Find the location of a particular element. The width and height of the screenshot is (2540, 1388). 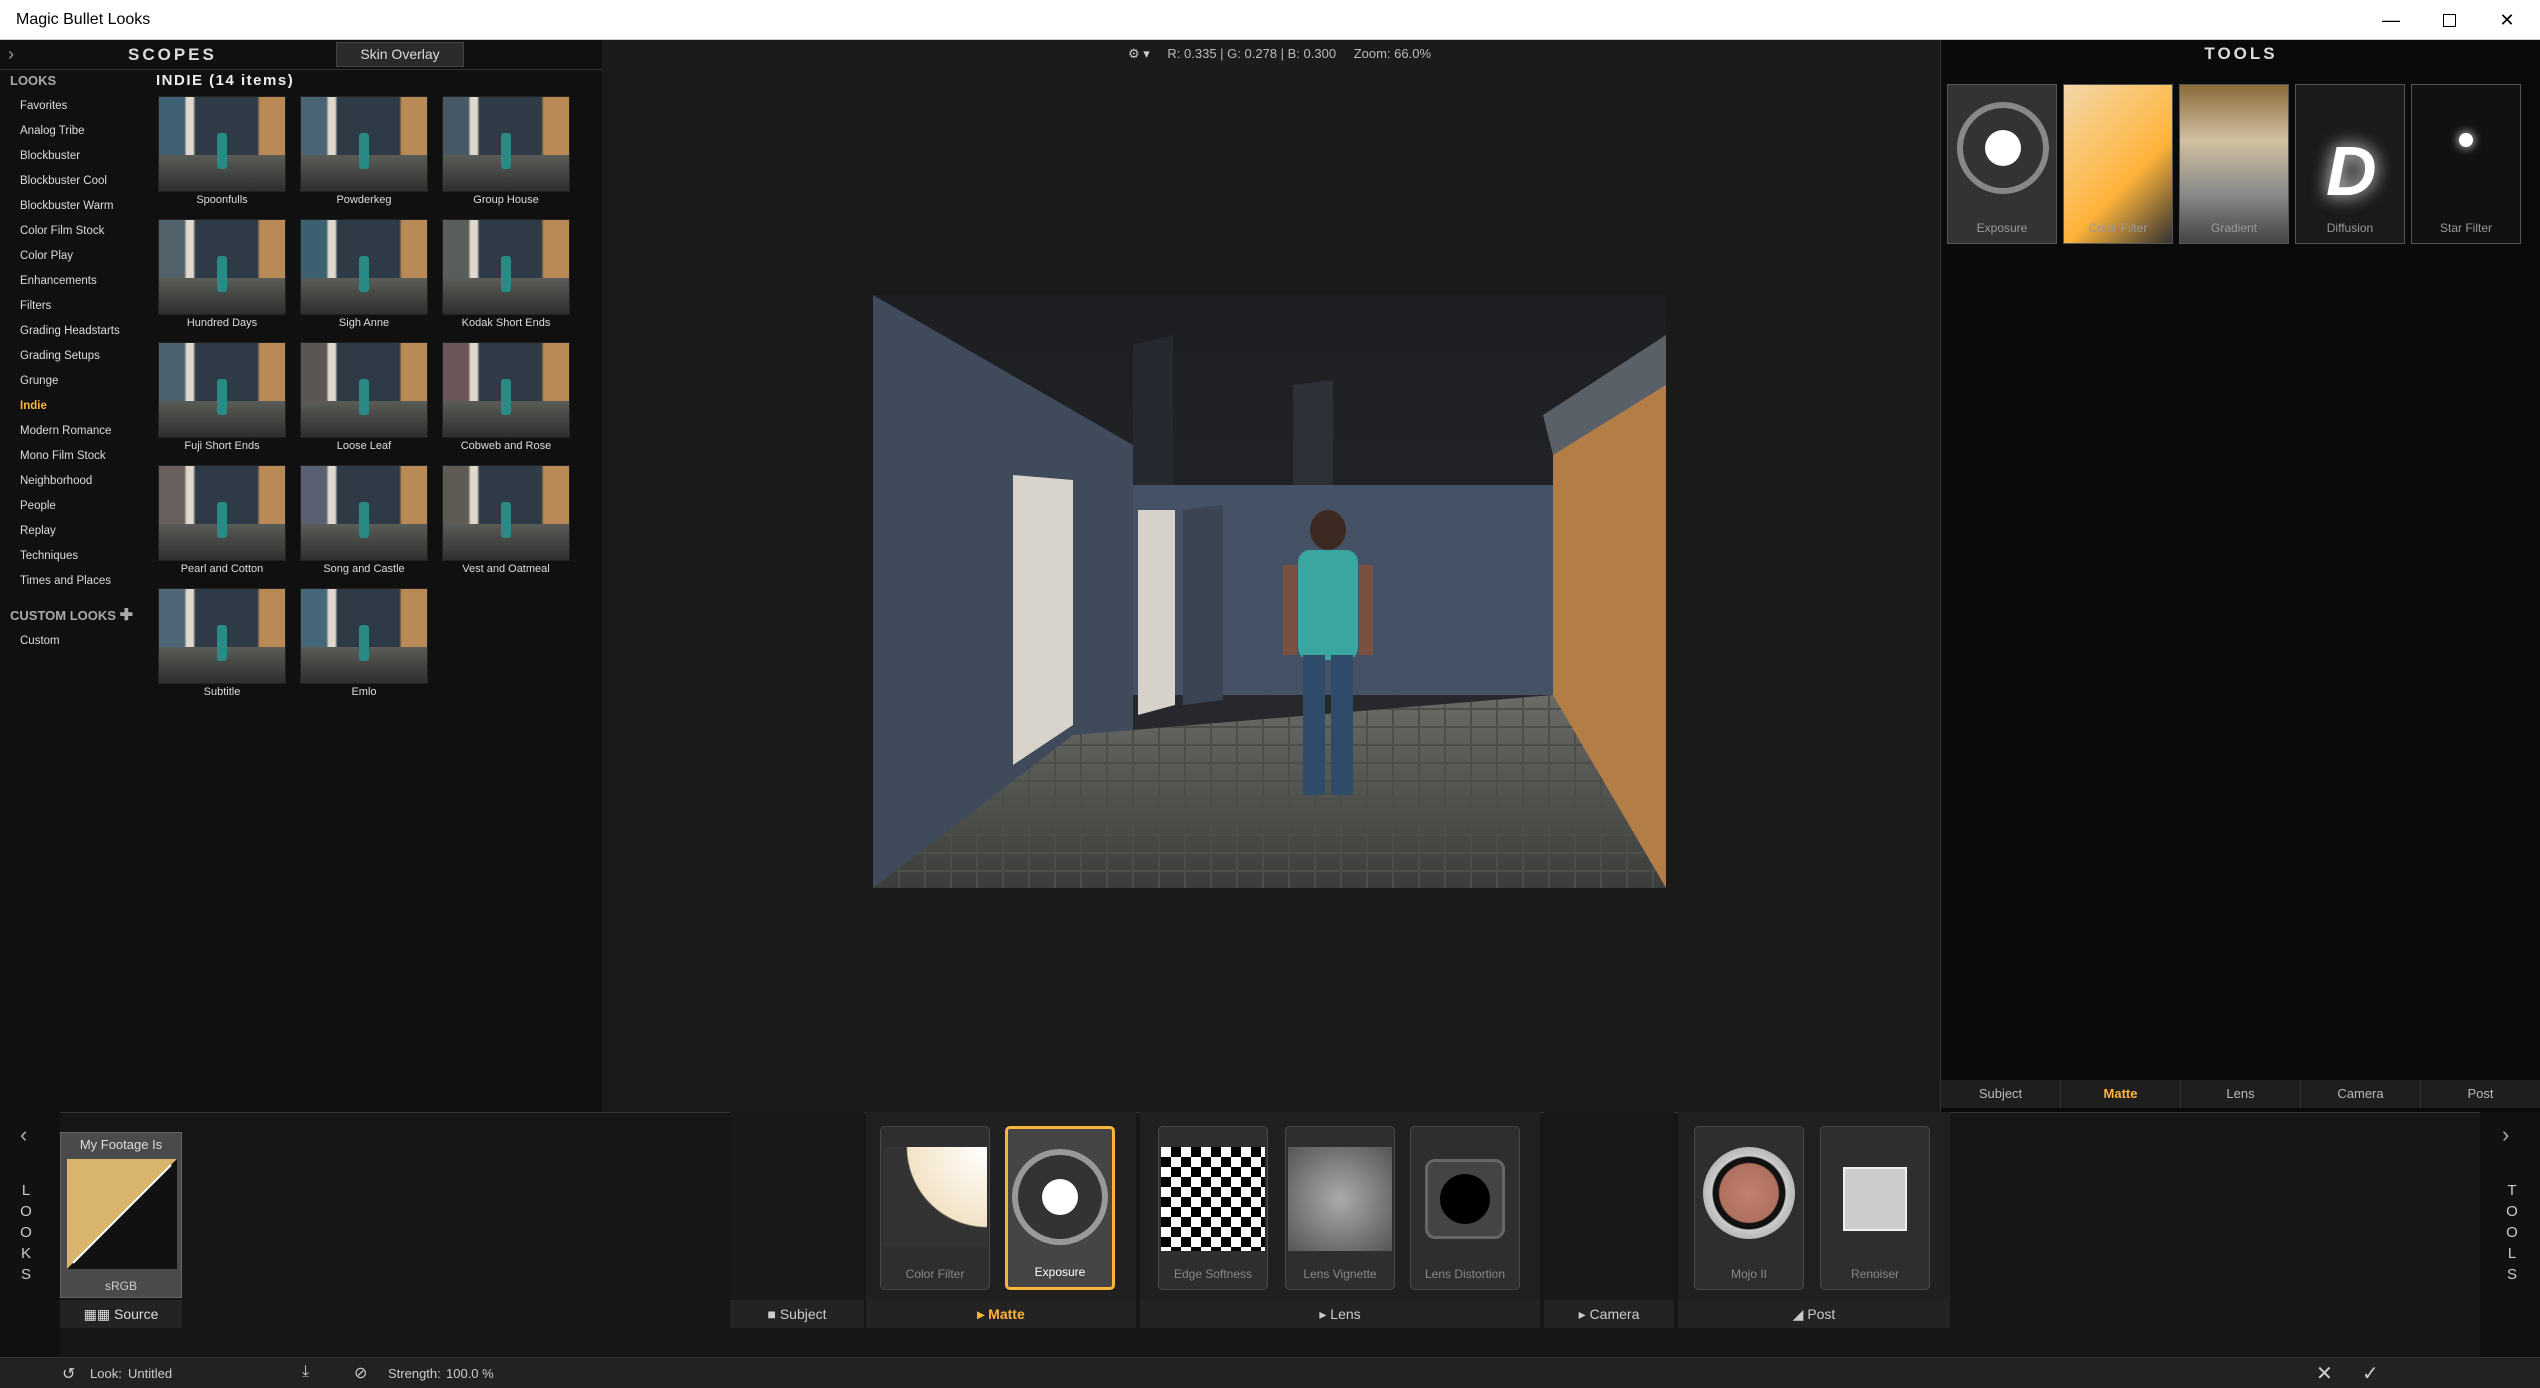

scopes-label: SCOPES is located at coordinates (172, 55).